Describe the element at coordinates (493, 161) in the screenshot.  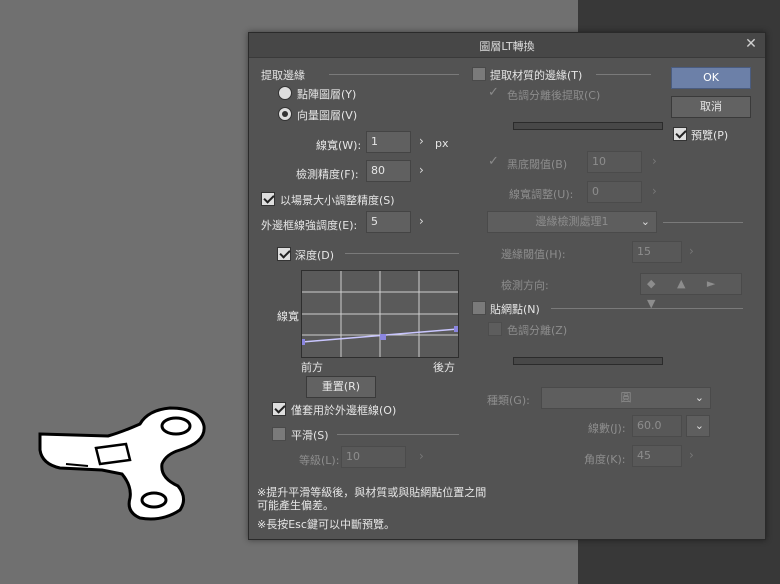
I see `black-threshold-checkbox: ✓` at that location.